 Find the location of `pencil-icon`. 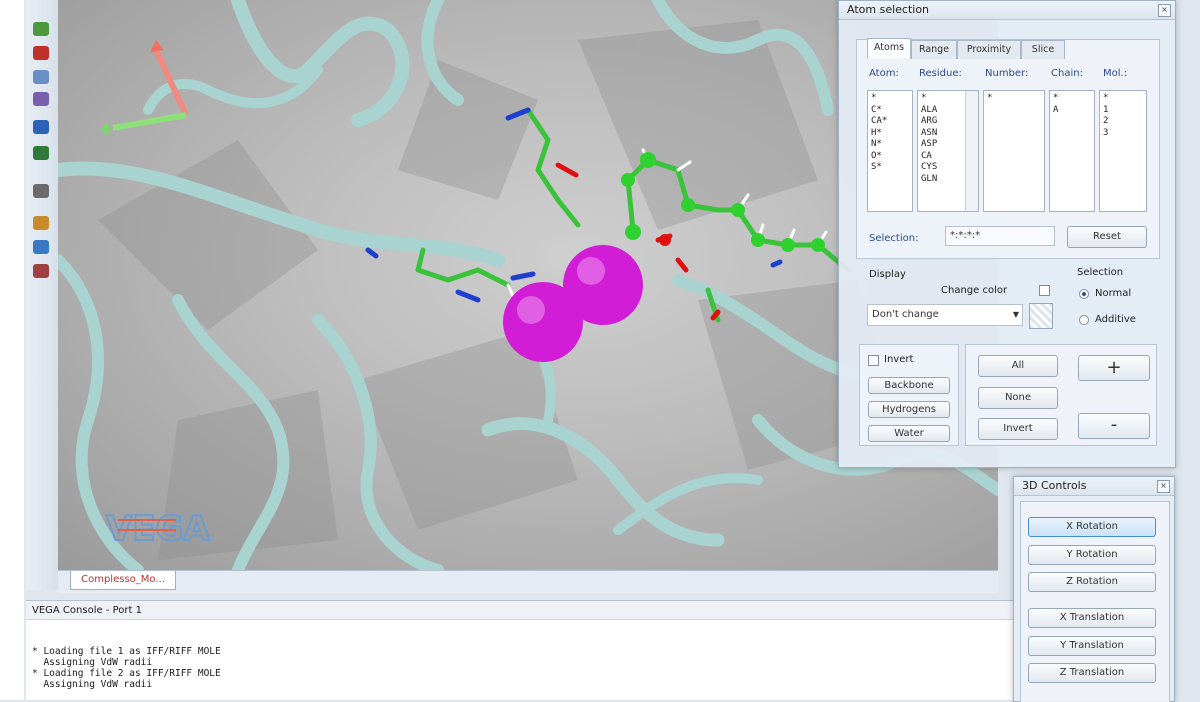

pencil-icon is located at coordinates (41, 223).